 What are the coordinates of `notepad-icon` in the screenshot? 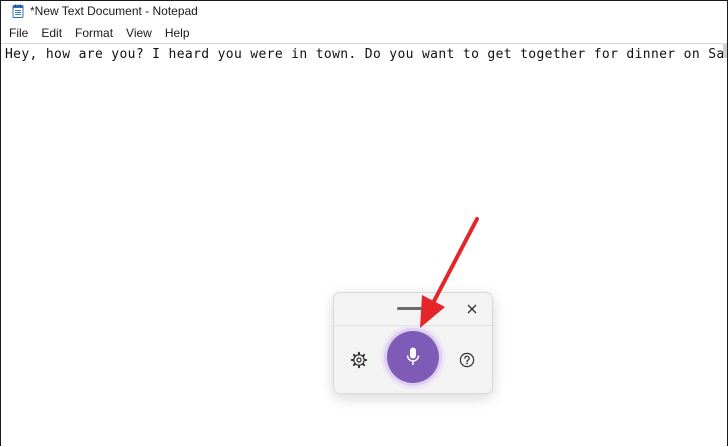 It's located at (18, 11).